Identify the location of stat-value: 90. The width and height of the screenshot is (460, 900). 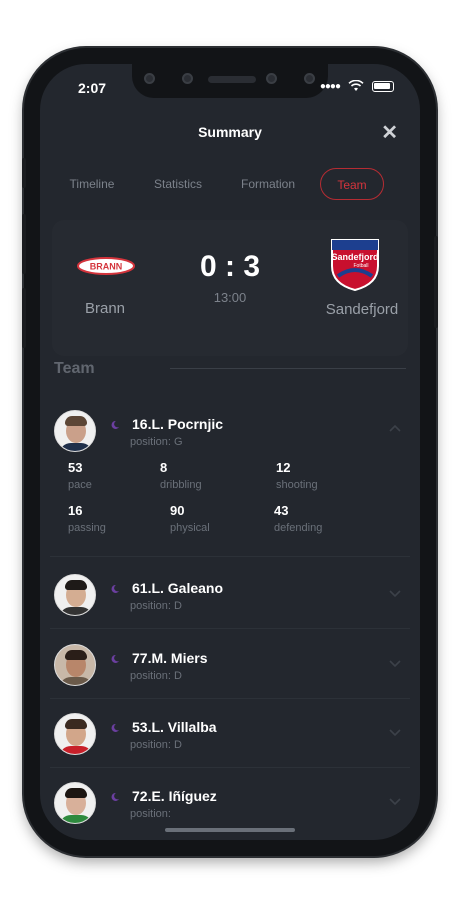
(177, 510).